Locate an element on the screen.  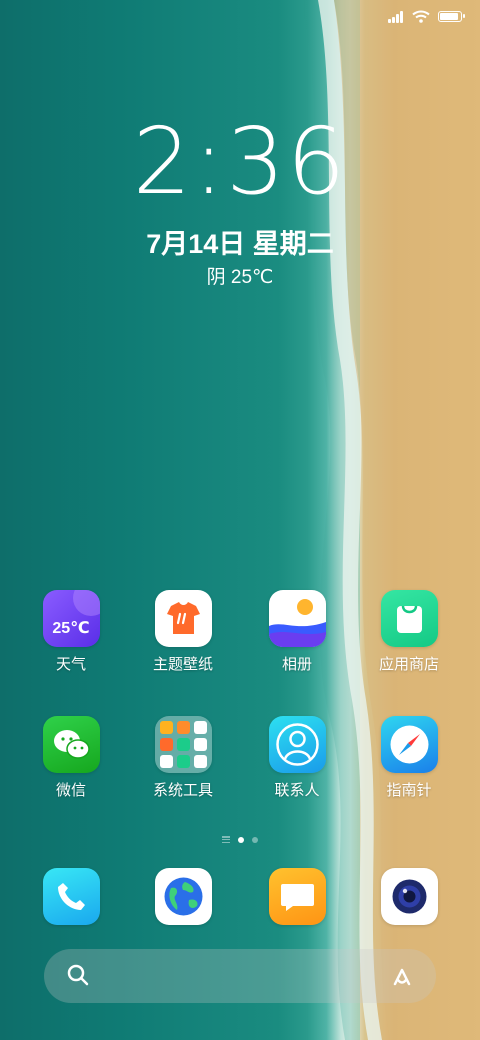
date-text: 7月14日 星期二 is located at coordinates (240, 241).